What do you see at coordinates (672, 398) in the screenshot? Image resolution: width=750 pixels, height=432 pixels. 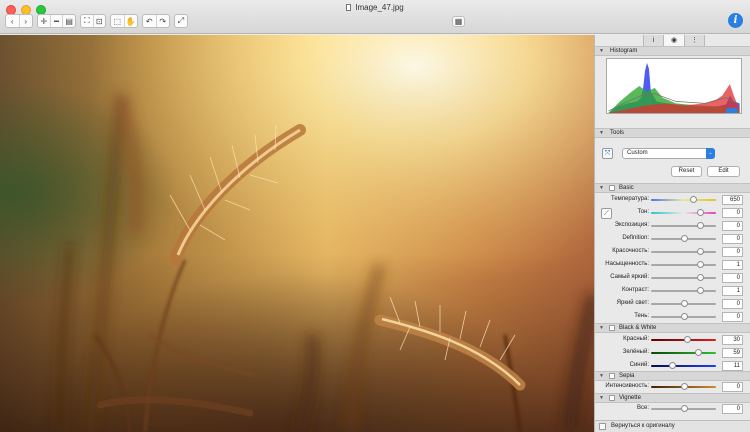 I see `vignette-section-header: ▼ Vignette` at bounding box center [672, 398].